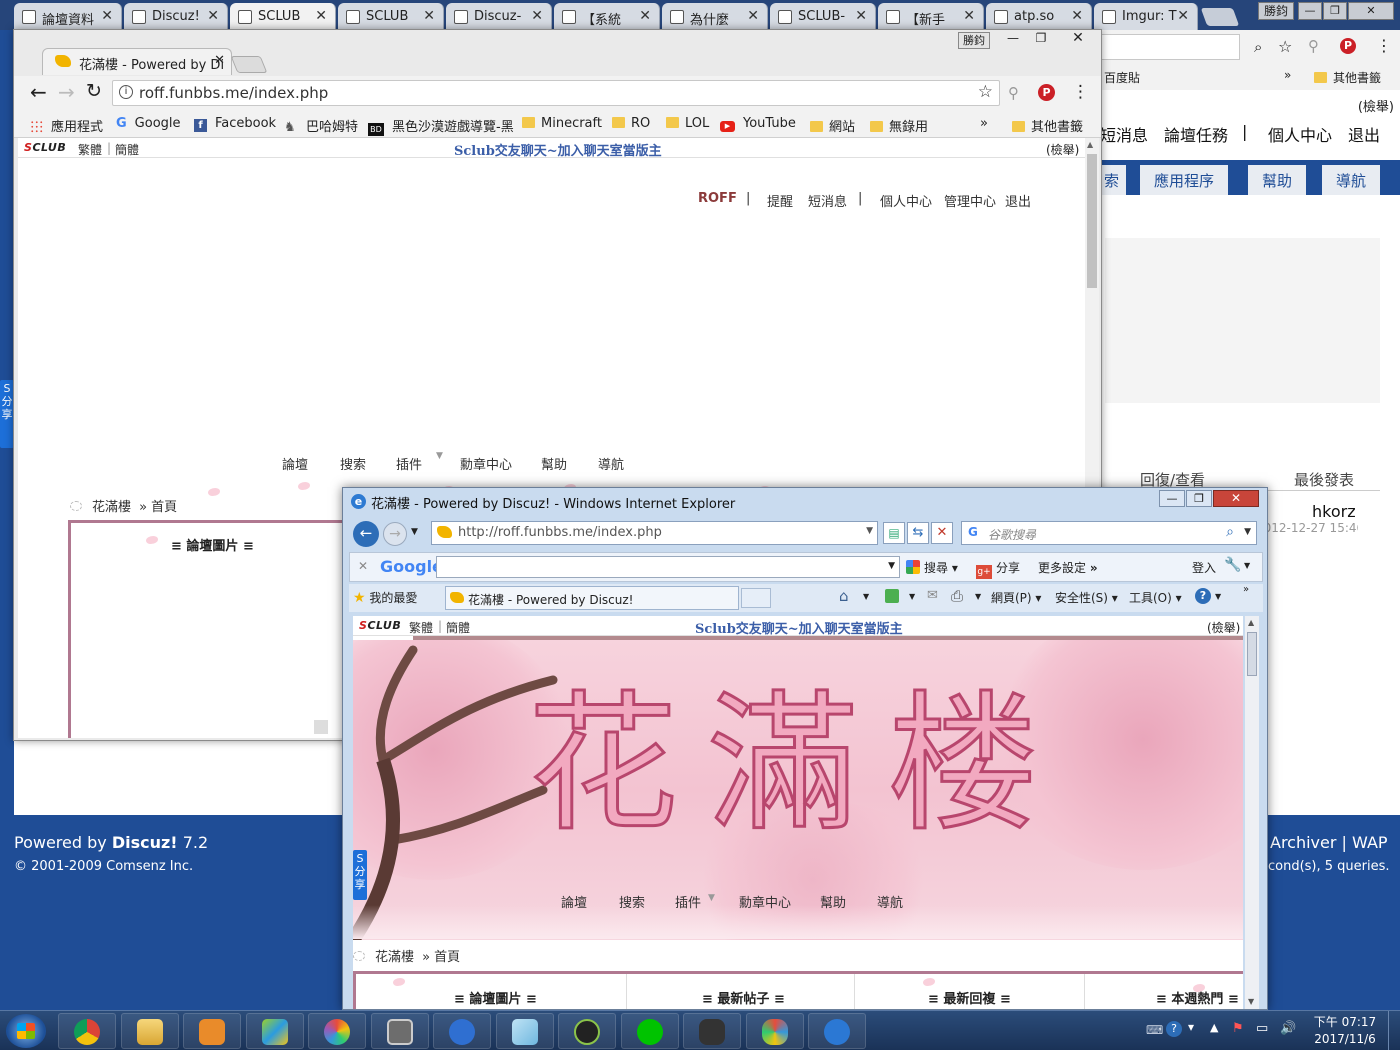  Describe the element at coordinates (1247, 565) in the screenshot. I see `wrench-dropdown-icon: ▼` at that location.